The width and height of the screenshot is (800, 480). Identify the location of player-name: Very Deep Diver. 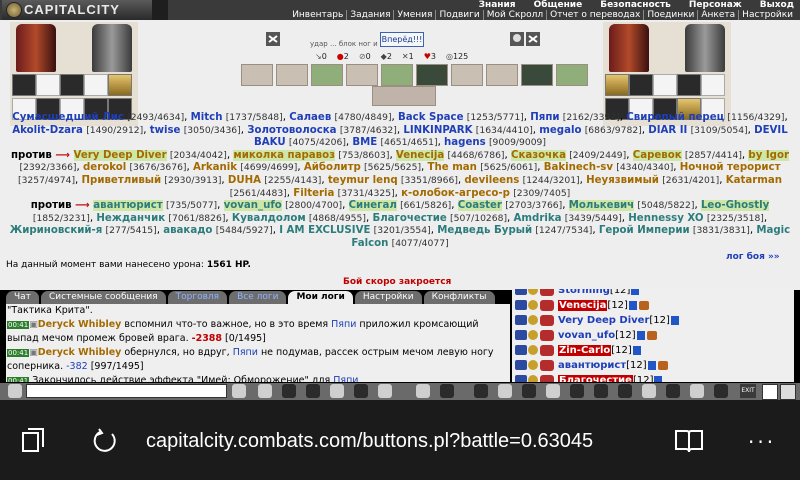
(603, 320).